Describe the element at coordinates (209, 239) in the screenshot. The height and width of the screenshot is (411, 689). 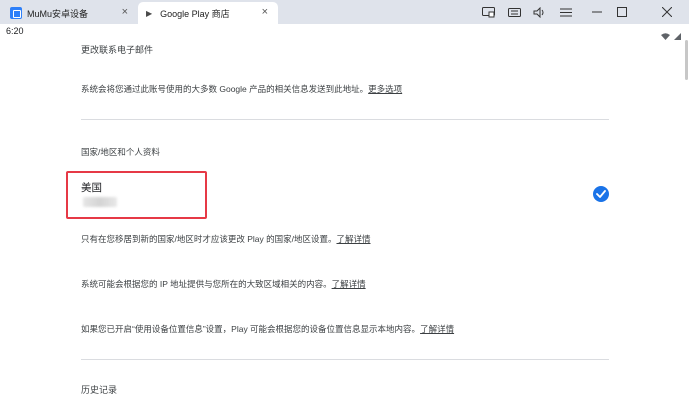
I see `note-text: 只有在您移居到新的国家/地区时才应该更改 Play 的国家/地区设置。` at that location.